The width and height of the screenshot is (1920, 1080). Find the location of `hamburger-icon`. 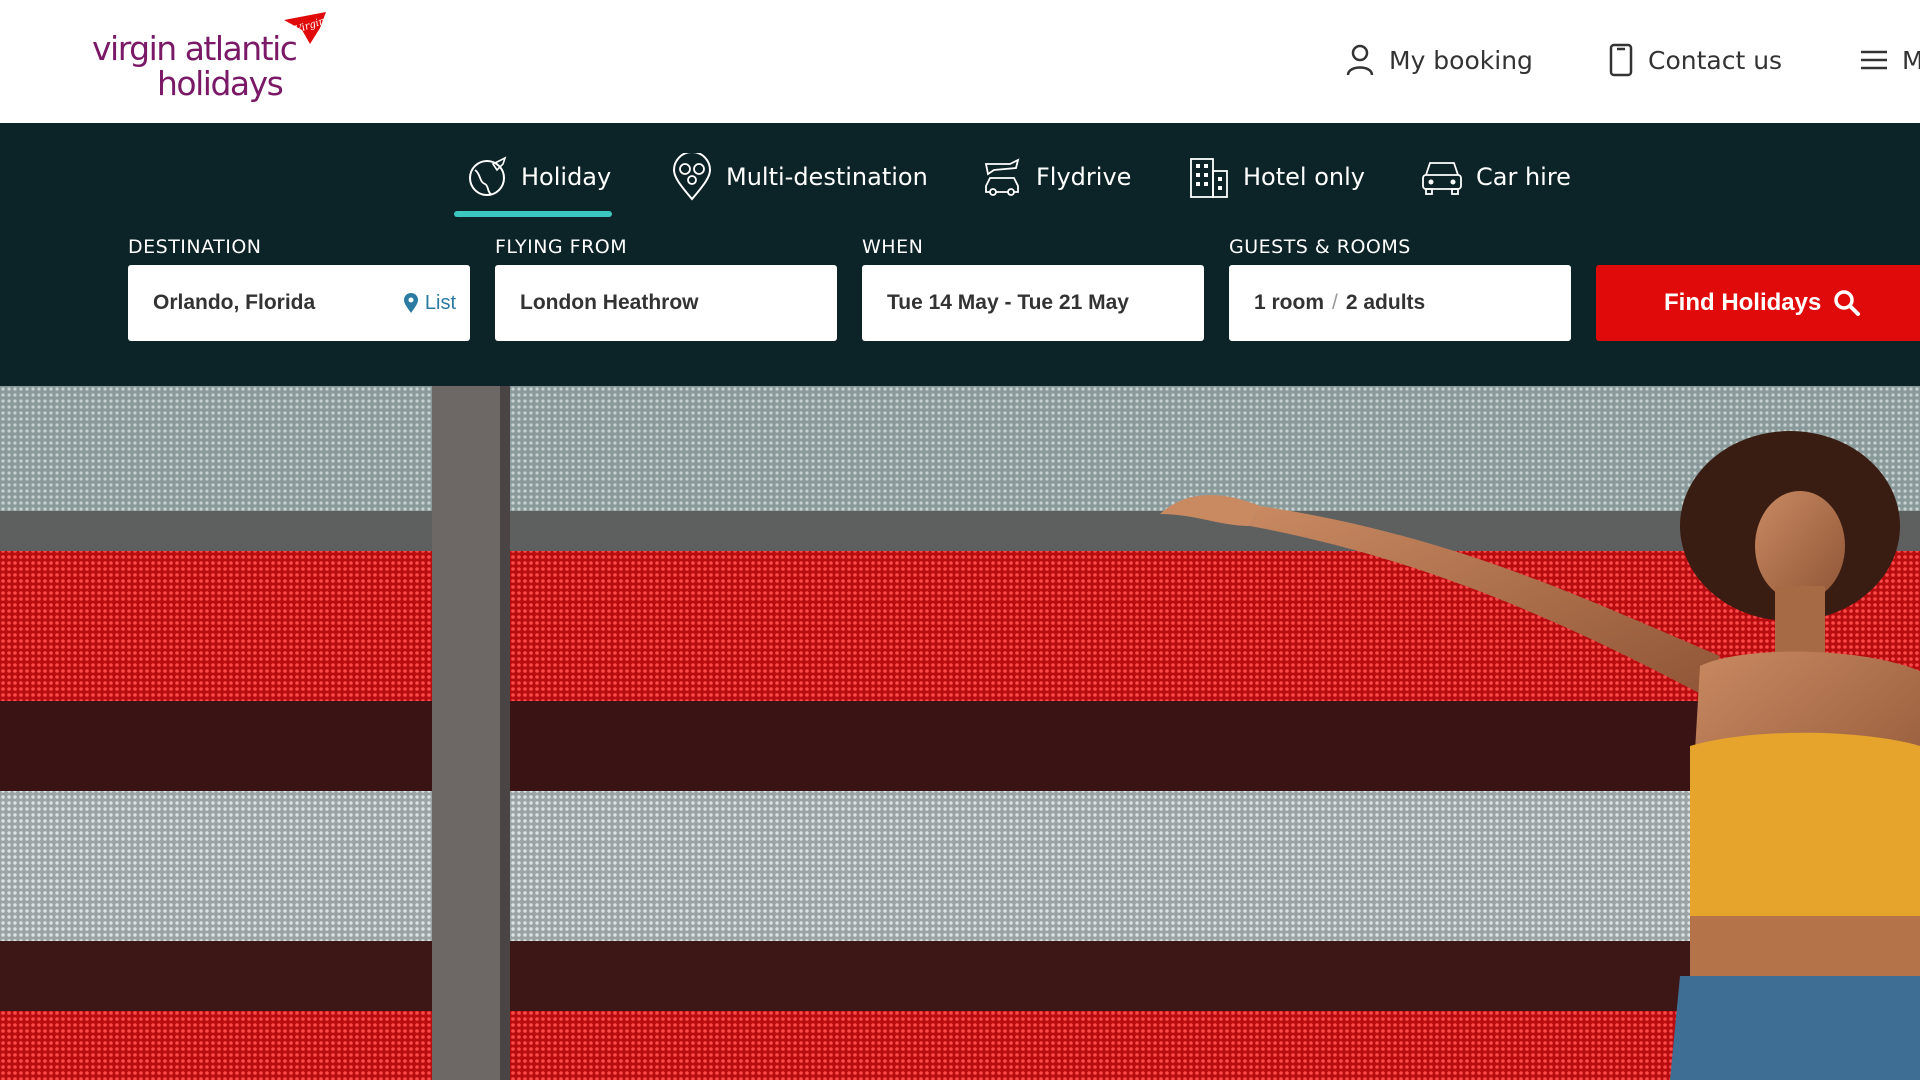

hamburger-icon is located at coordinates (1874, 60).